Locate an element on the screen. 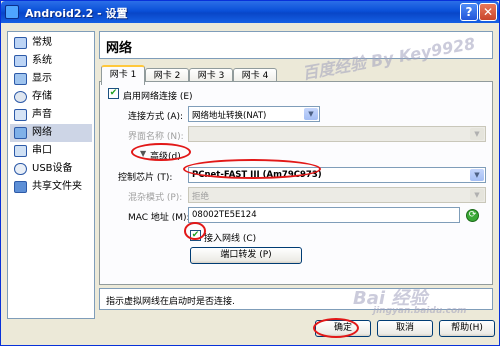 This screenshot has height=346, width=500. help-button: 帮助(H) is located at coordinates (467, 328).